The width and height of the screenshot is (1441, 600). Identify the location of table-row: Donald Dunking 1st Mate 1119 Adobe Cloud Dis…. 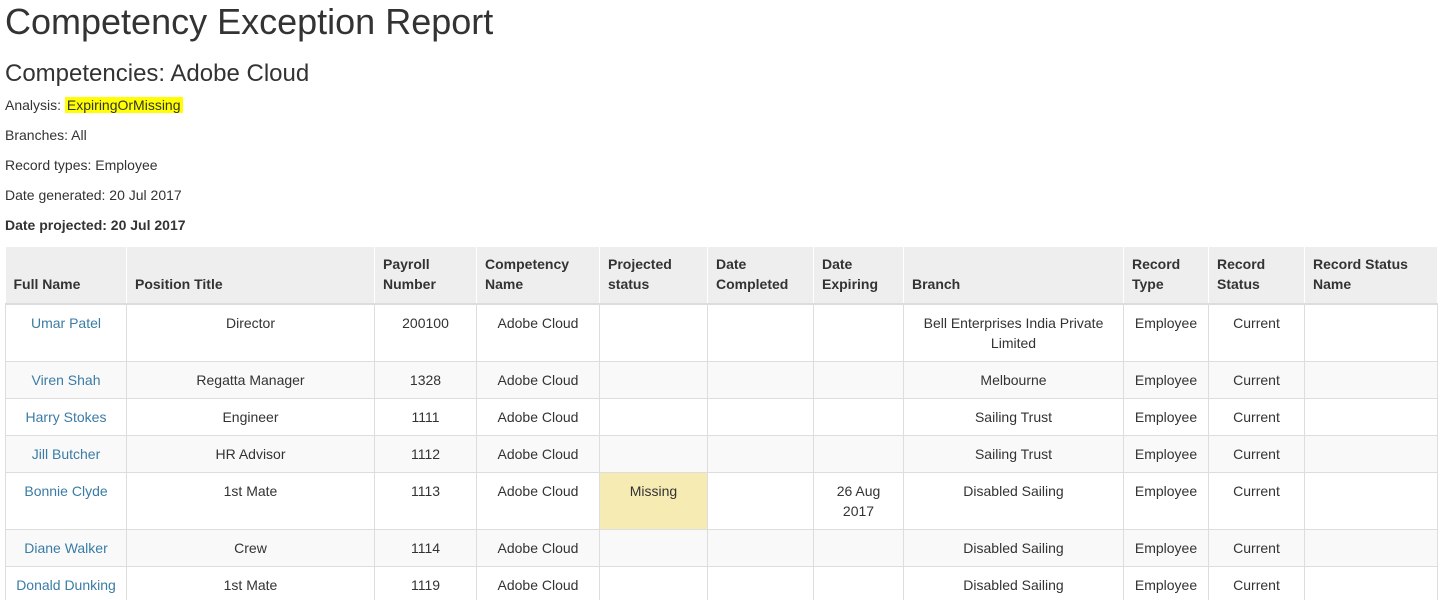
(721, 583).